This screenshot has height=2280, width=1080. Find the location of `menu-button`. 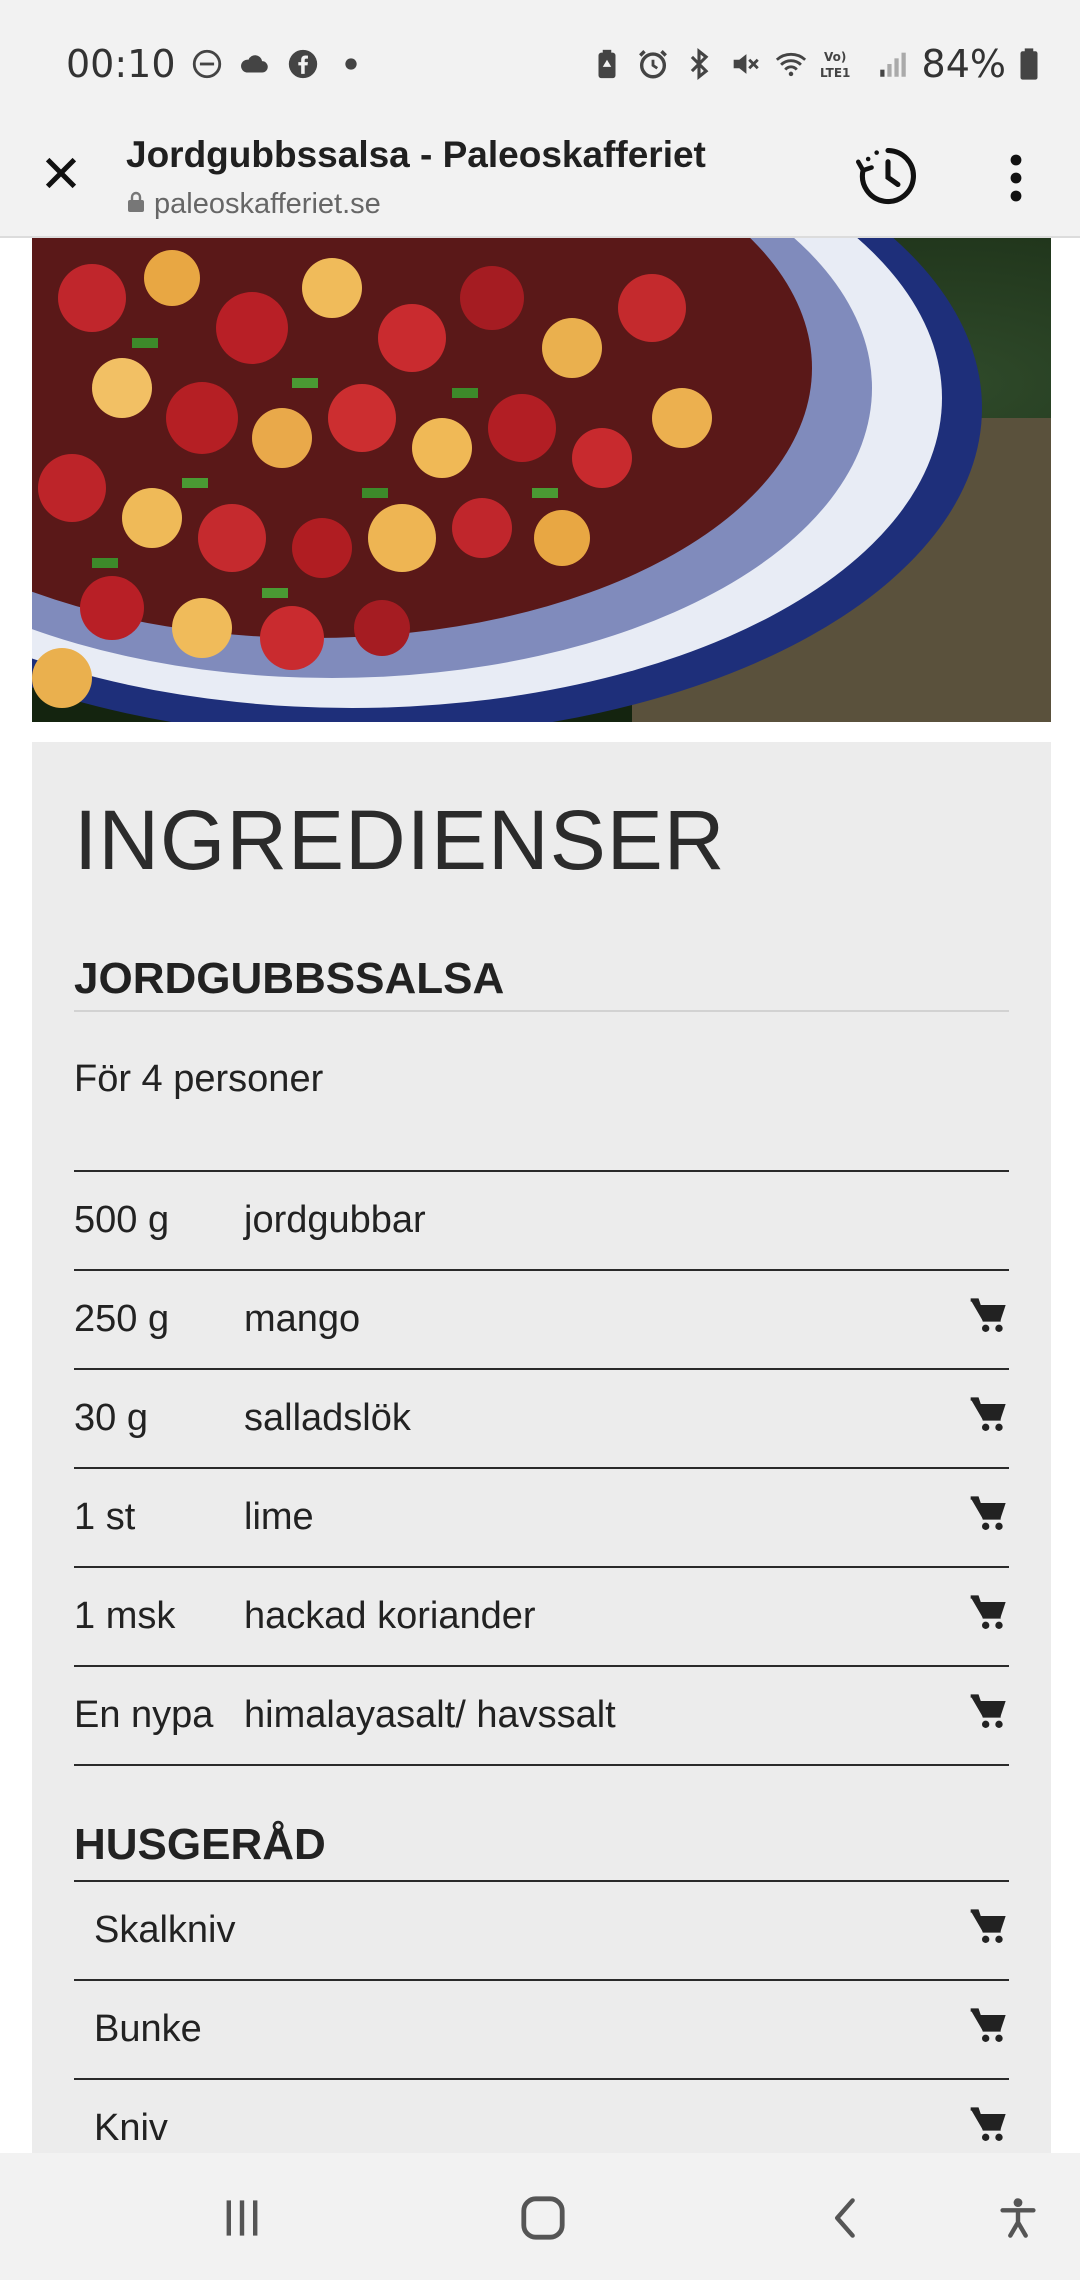

menu-button is located at coordinates (1016, 178).